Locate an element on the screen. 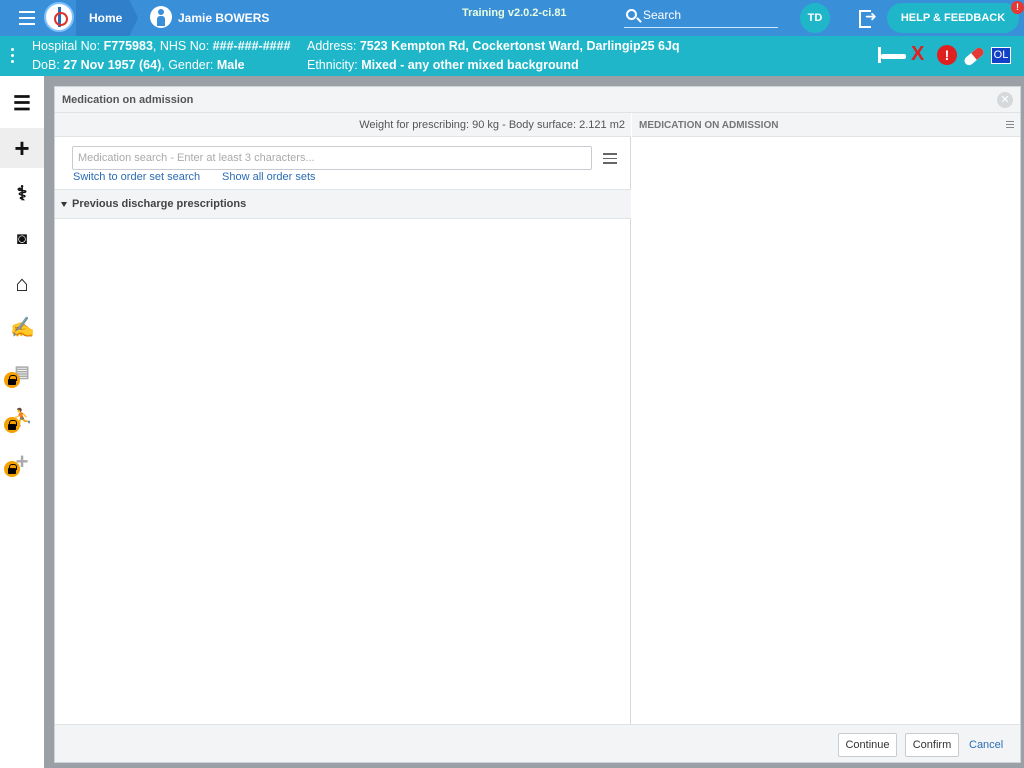  search-label: Search is located at coordinates (662, 15).